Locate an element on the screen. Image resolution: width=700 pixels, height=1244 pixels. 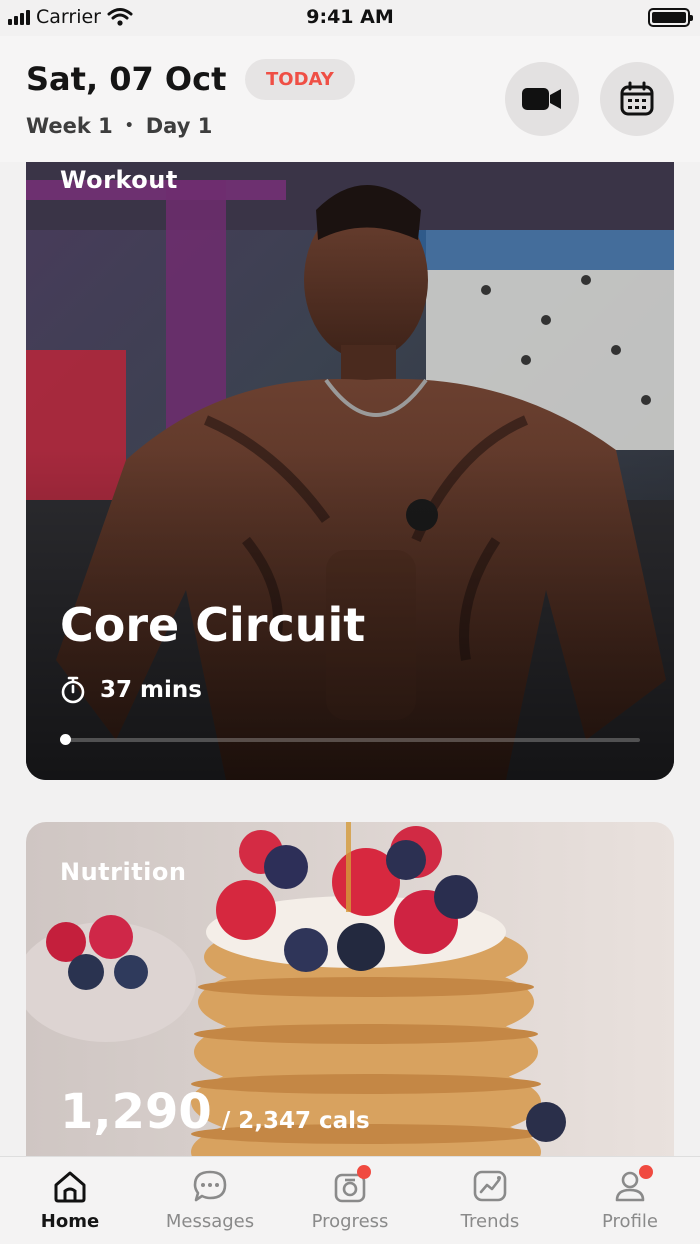
tab-home: Home is located at coordinates (70, 1200).